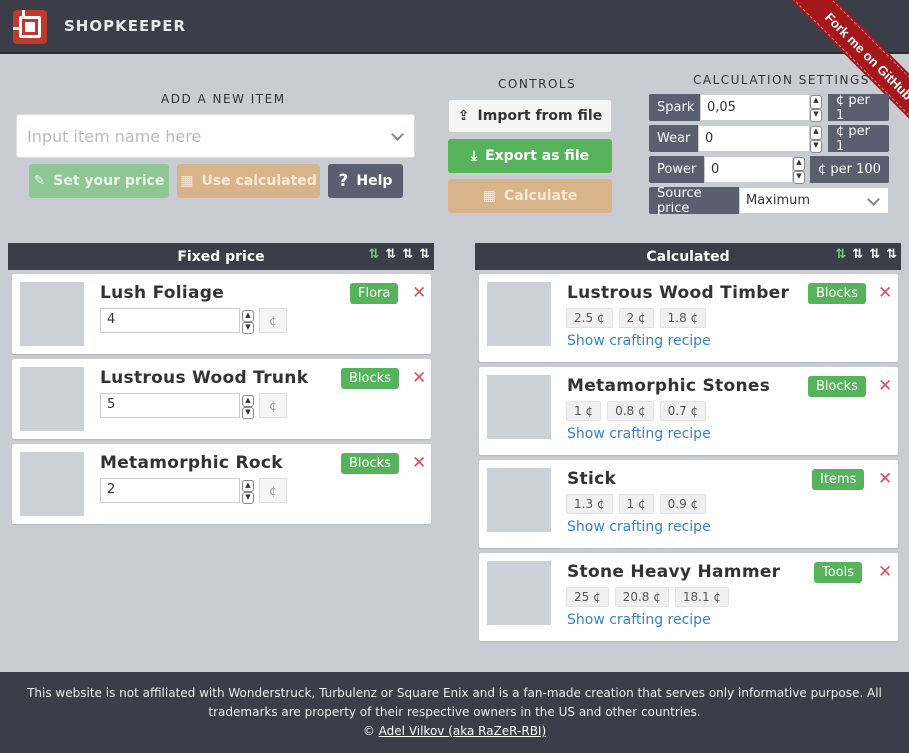  What do you see at coordinates (814, 200) in the screenshot?
I see `source-price-select: Maximum` at bounding box center [814, 200].